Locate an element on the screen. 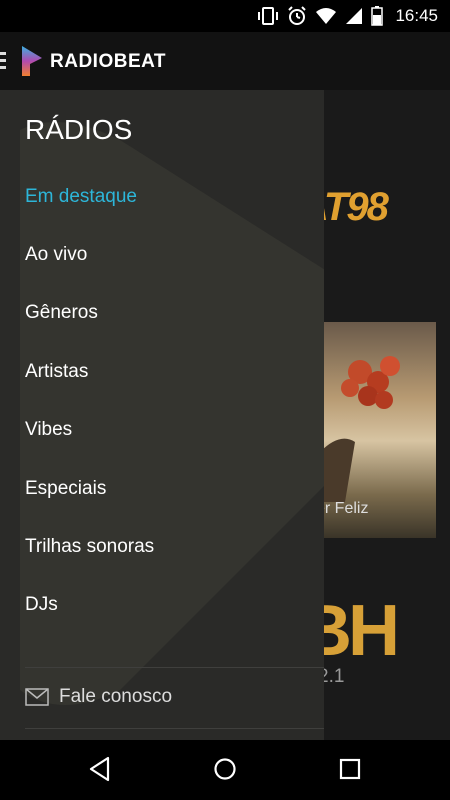 The width and height of the screenshot is (450, 800). wifi-icon is located at coordinates (326, 16).